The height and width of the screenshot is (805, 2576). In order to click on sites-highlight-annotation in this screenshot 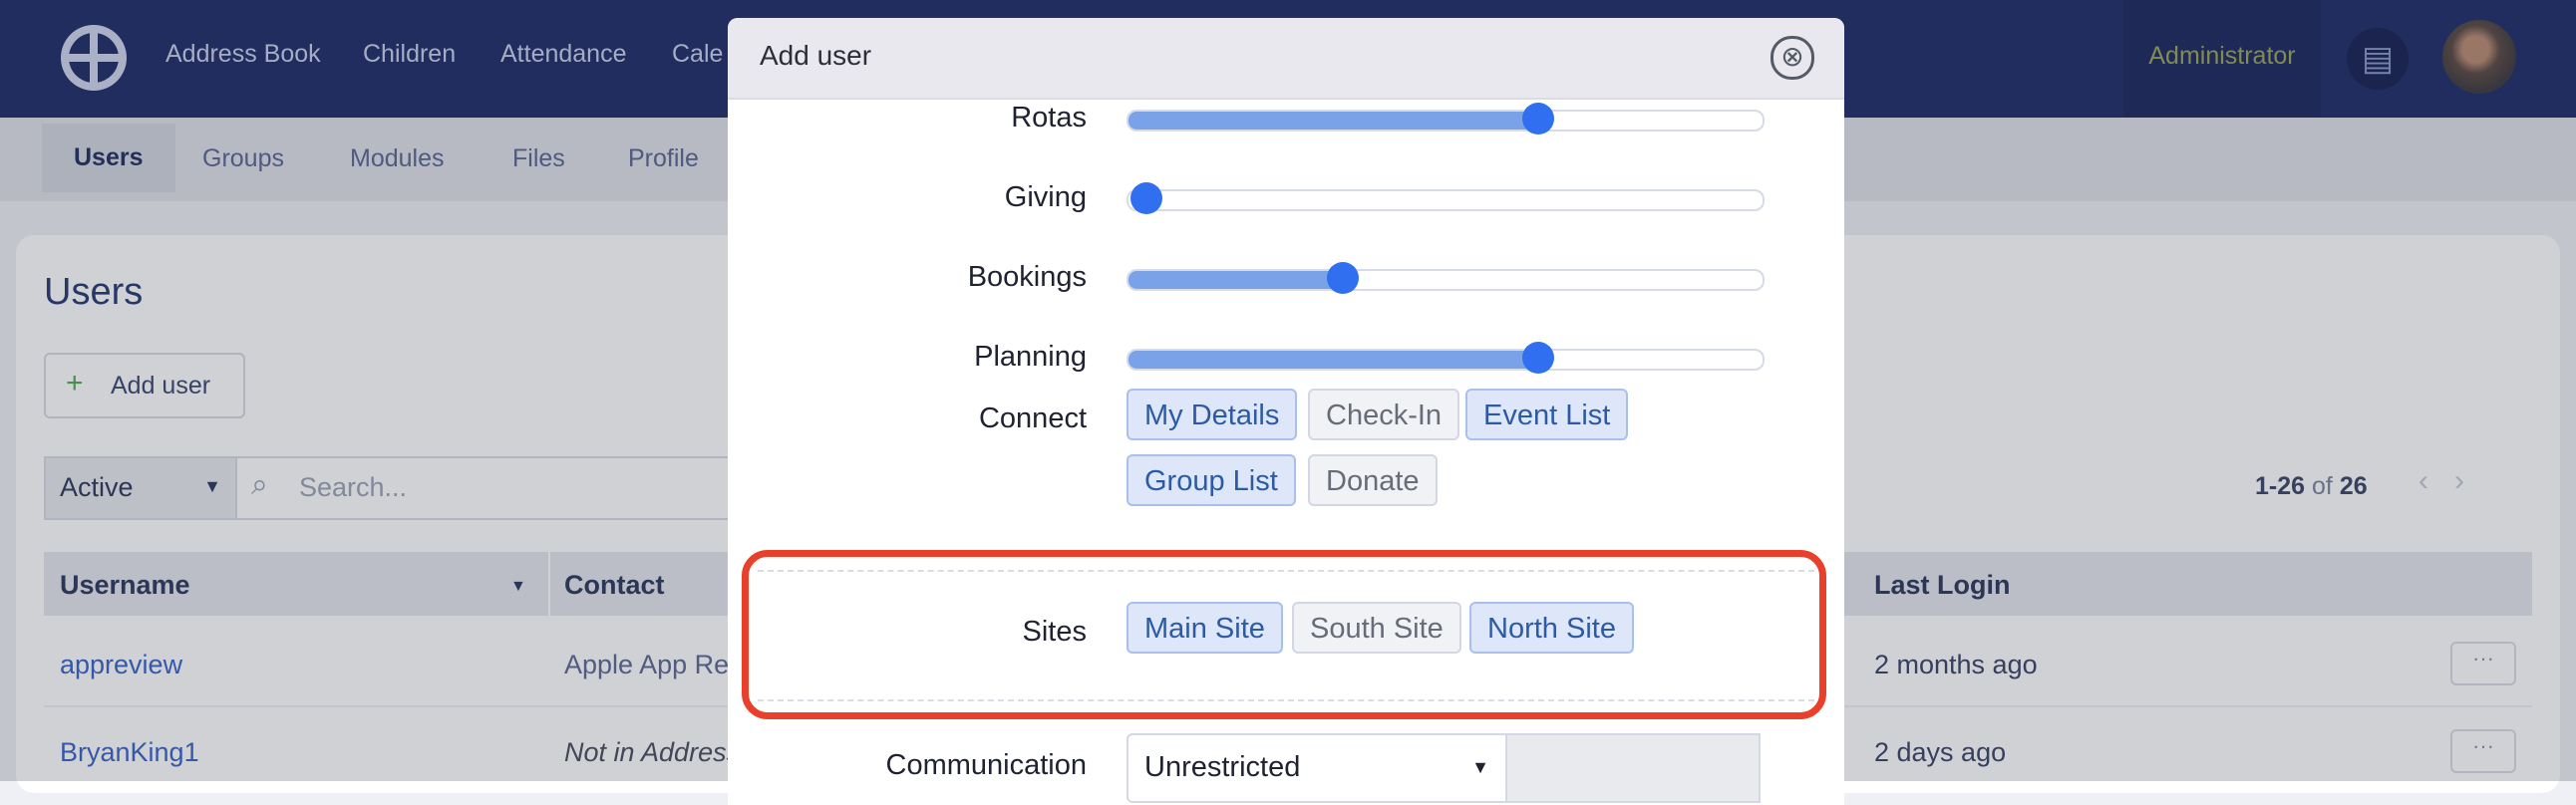, I will do `click(1284, 635)`.